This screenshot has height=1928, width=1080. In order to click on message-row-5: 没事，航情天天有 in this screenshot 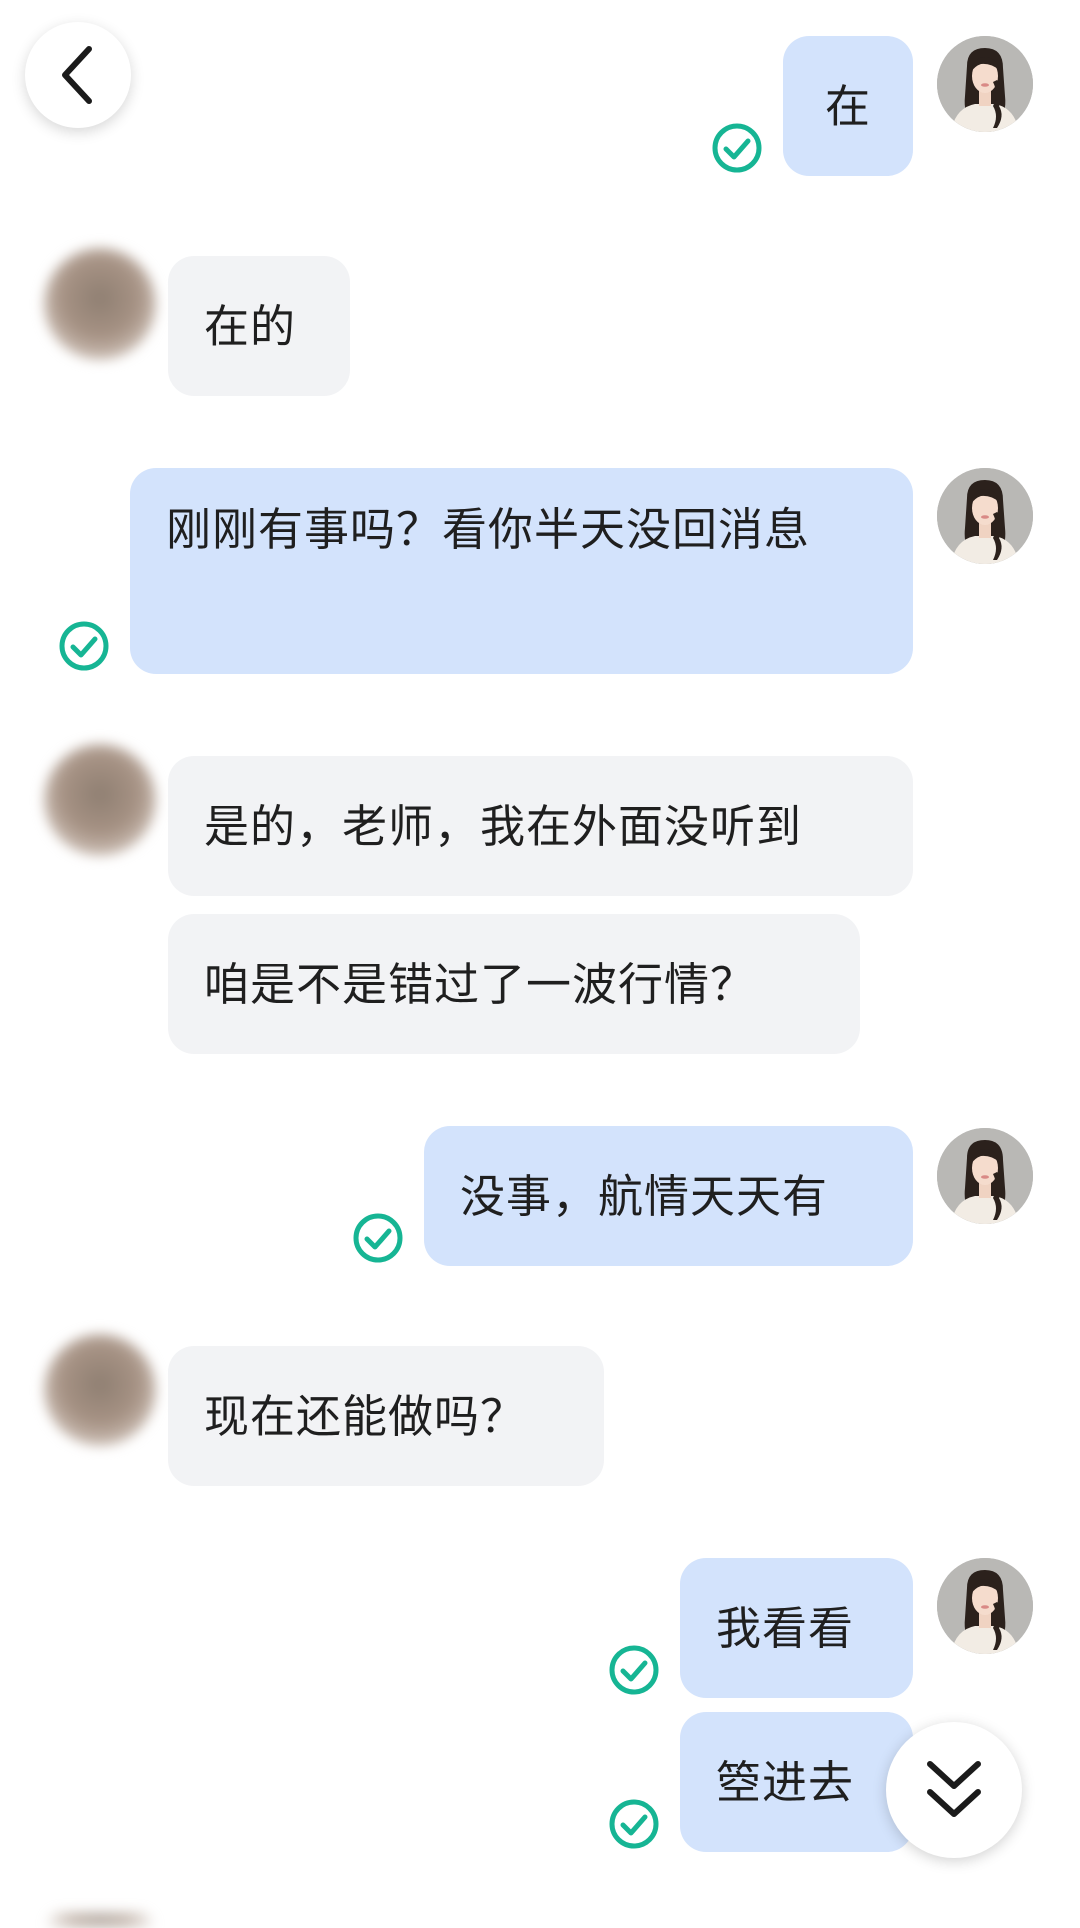, I will do `click(540, 1205)`.